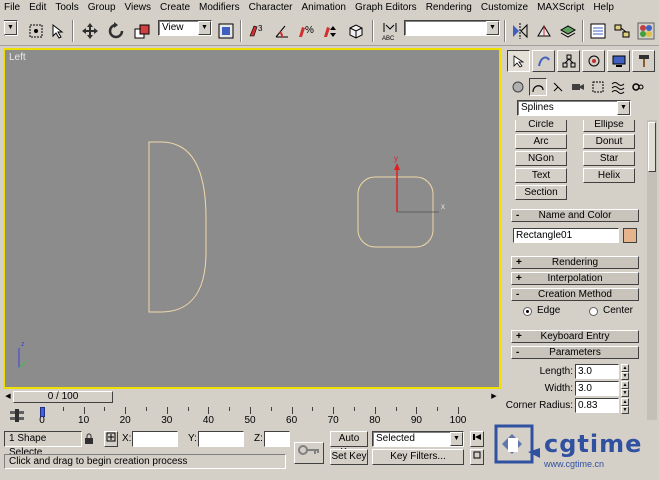 This screenshot has width=659, height=480. What do you see at coordinates (102, 7) in the screenshot?
I see `menu-item-group: Group` at bounding box center [102, 7].